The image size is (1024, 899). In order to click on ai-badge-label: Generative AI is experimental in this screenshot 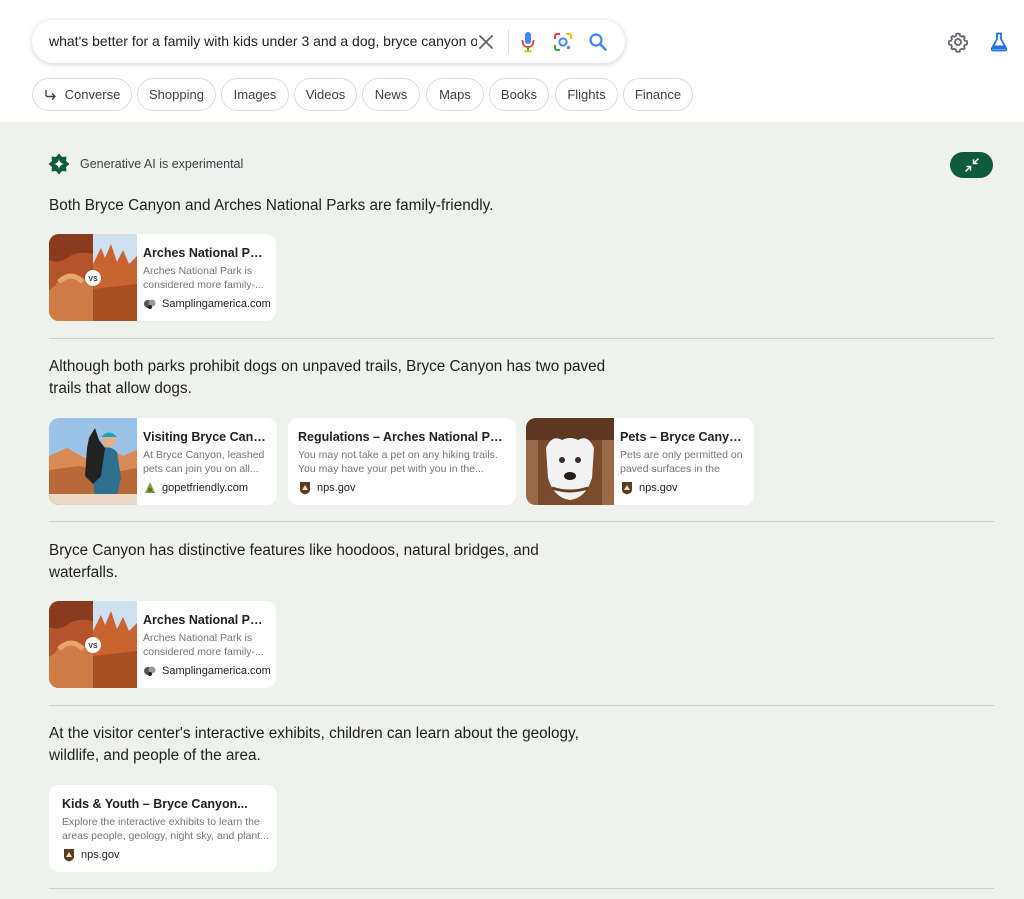, I will do `click(162, 164)`.